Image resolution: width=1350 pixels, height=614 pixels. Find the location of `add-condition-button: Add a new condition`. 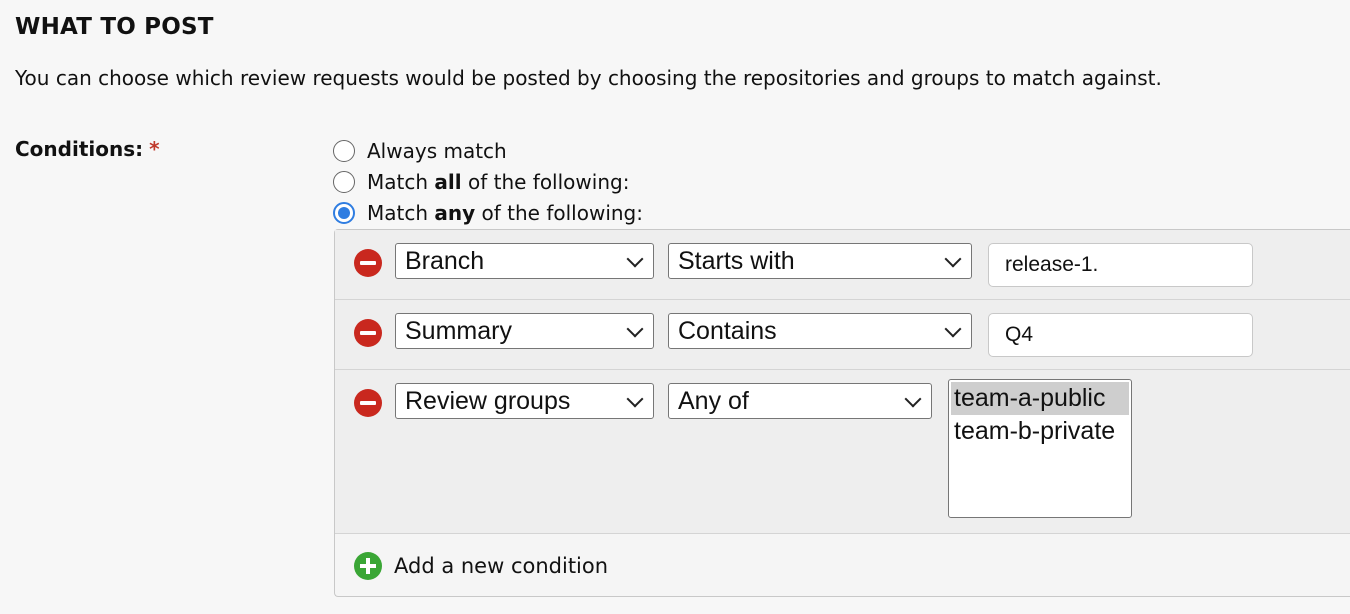

add-condition-button: Add a new condition is located at coordinates (481, 566).